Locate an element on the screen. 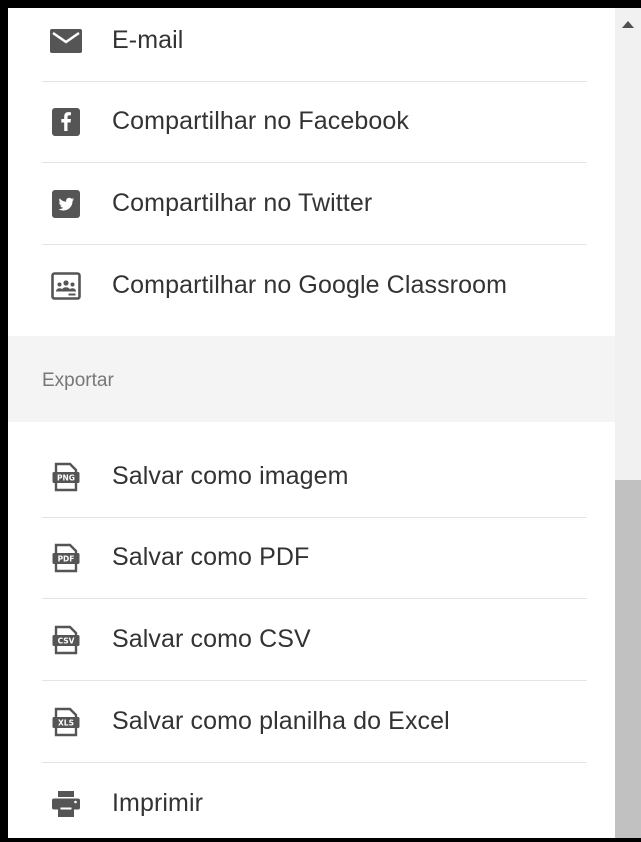  svg-text: PNG is located at coordinates (66, 477).